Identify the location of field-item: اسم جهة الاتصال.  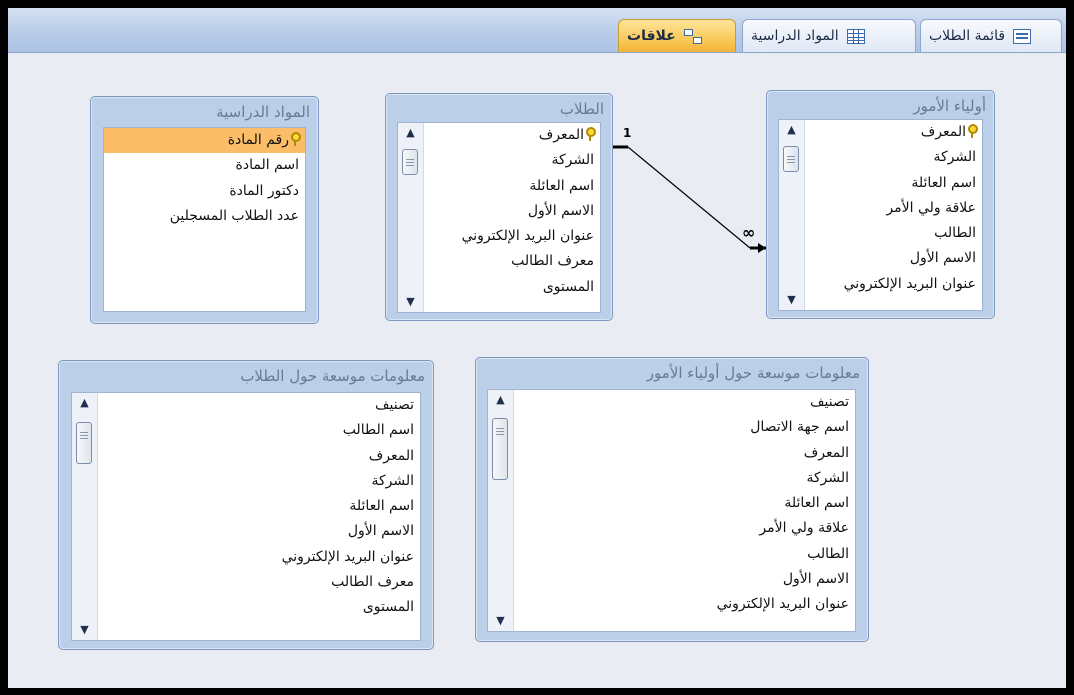
(684, 427).